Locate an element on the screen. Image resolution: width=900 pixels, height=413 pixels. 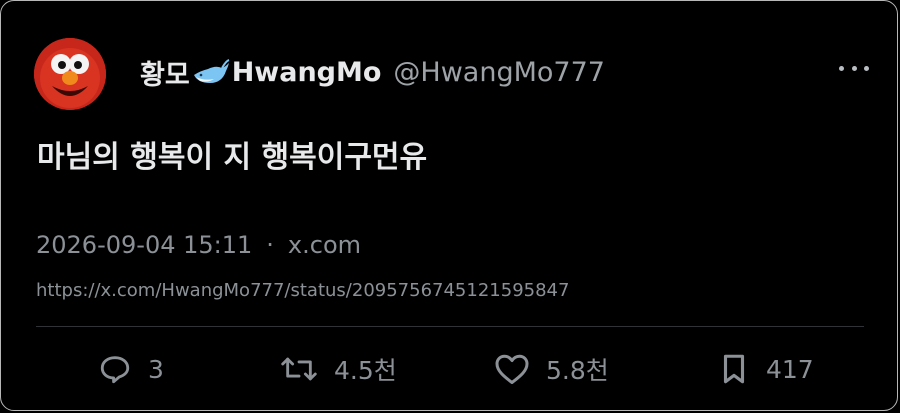
more-options-icon is located at coordinates (854, 68).